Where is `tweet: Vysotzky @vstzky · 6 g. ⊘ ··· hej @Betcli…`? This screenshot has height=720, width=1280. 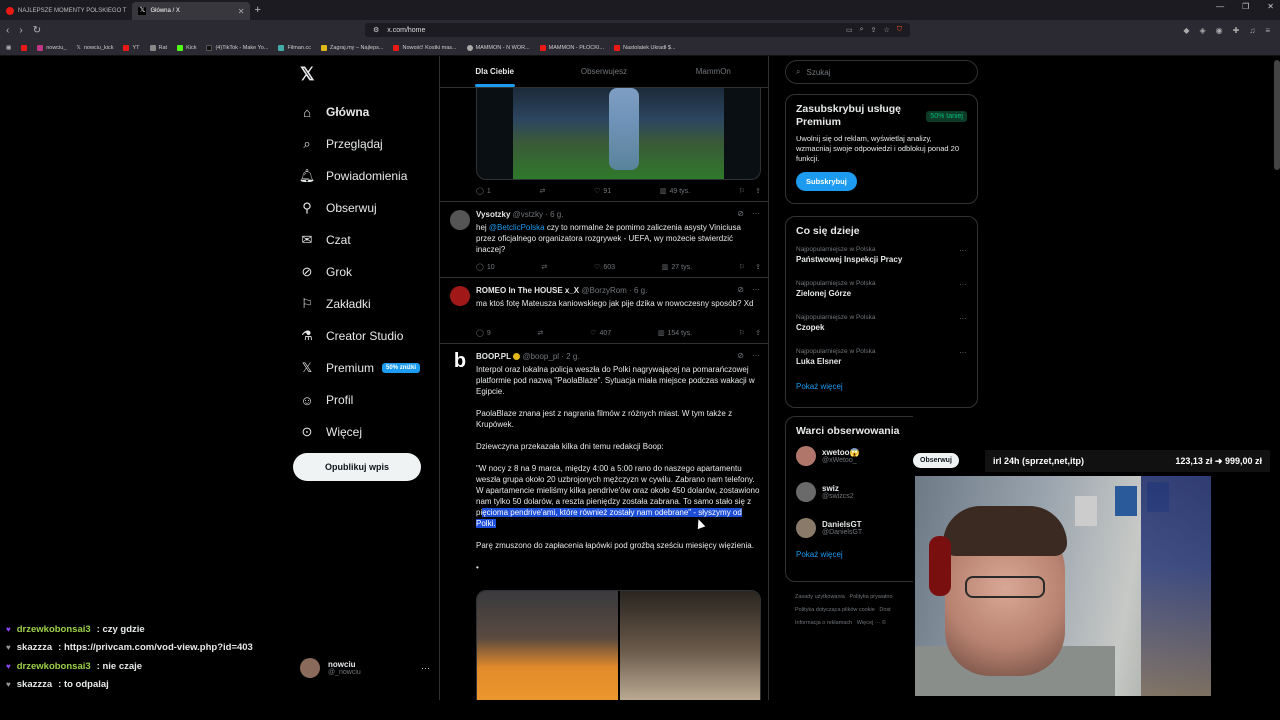 tweet: Vysotzky @vstzky · 6 g. ⊘ ··· hej @Betcli… is located at coordinates (604, 240).